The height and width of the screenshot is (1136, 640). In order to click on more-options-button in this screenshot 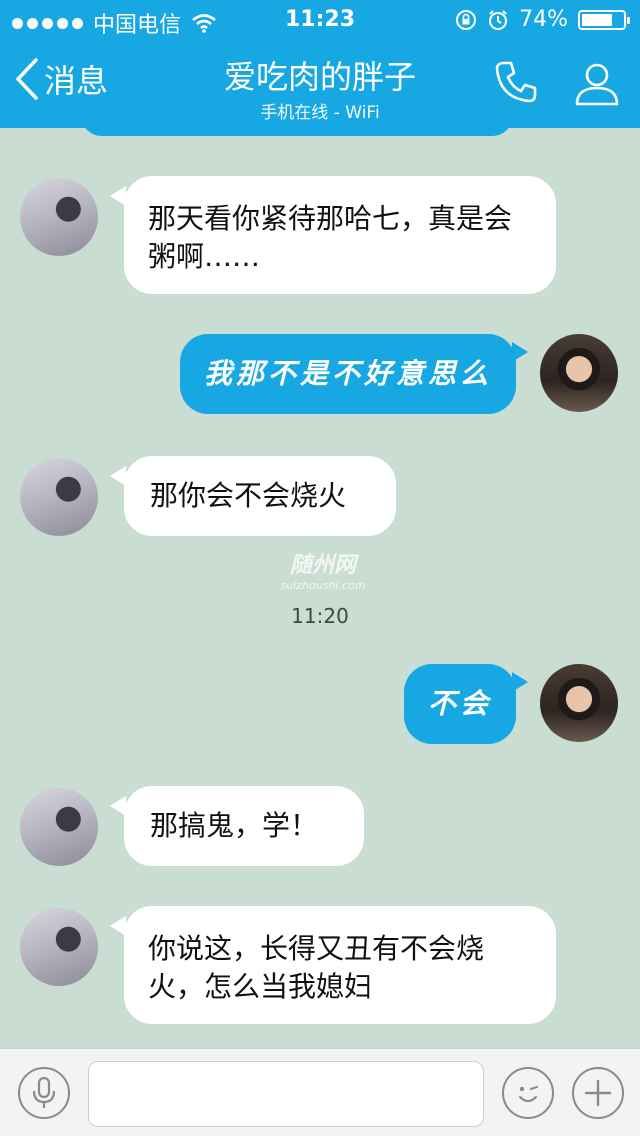, I will do `click(598, 1093)`.